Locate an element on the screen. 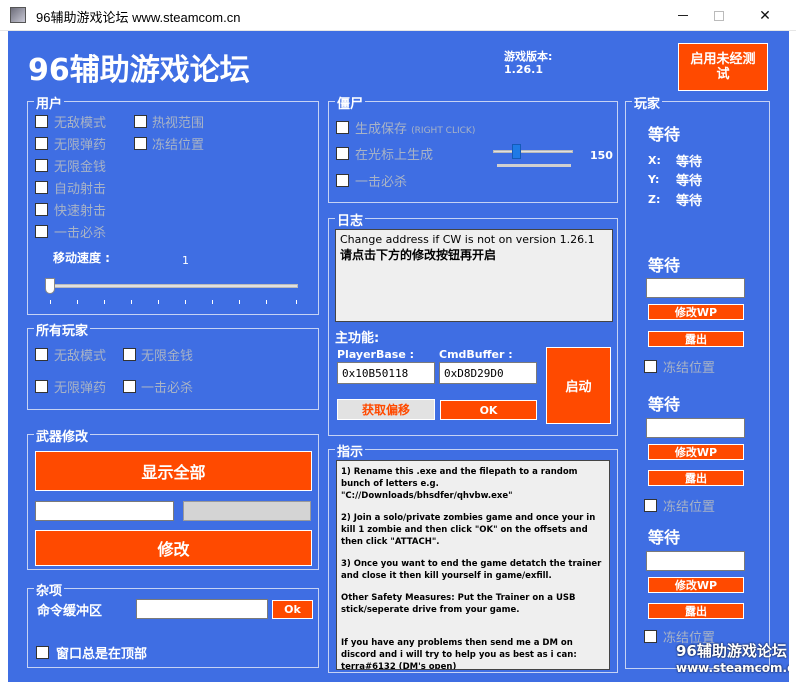 The width and height of the screenshot is (796, 690). move-speed-label: 移动速度 : is located at coordinates (81, 258).